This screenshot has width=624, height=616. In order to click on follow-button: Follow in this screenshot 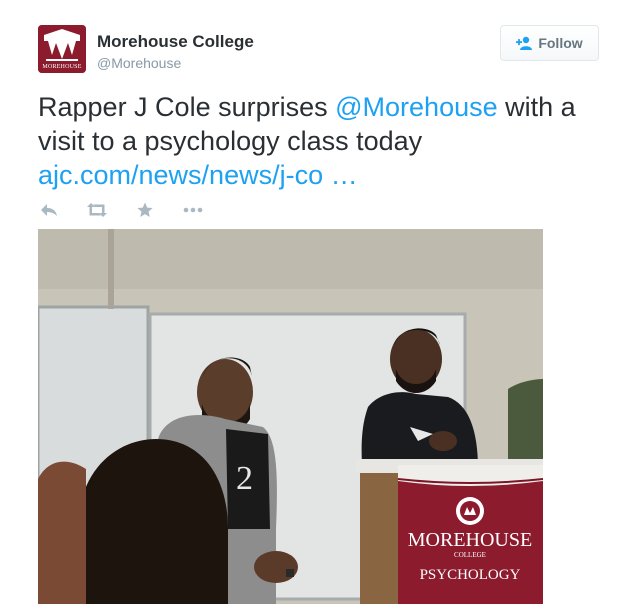, I will do `click(549, 43)`.